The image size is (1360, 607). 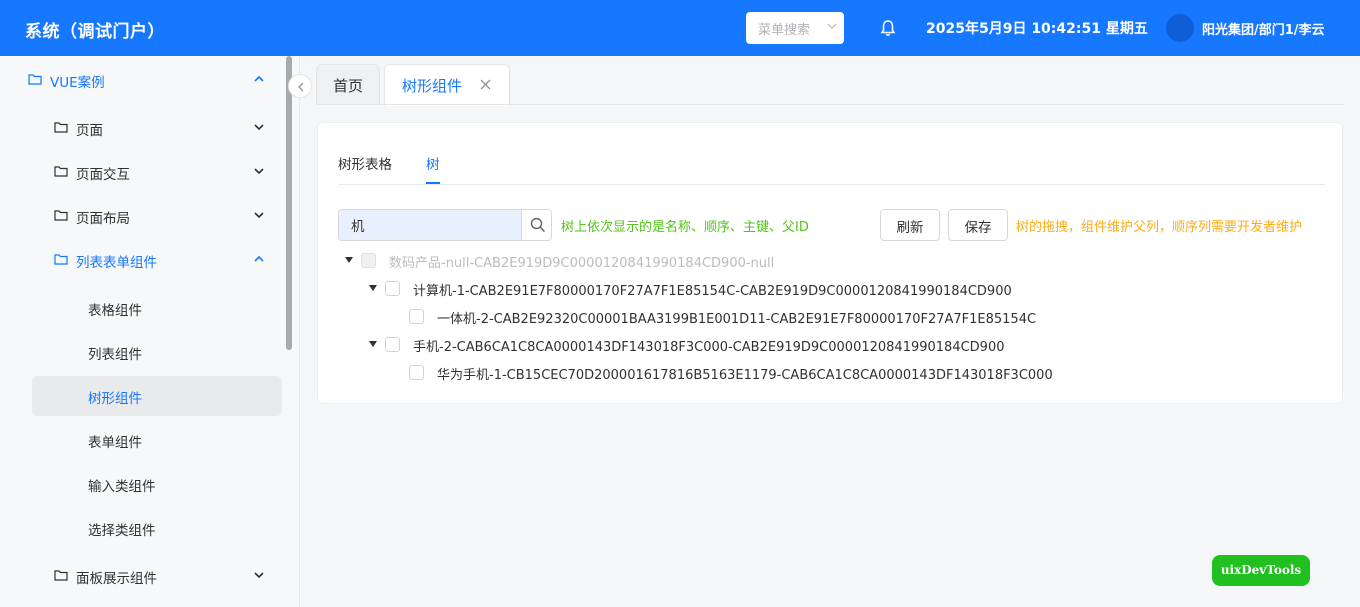 I want to click on chevron-left-icon, so click(x=301, y=87).